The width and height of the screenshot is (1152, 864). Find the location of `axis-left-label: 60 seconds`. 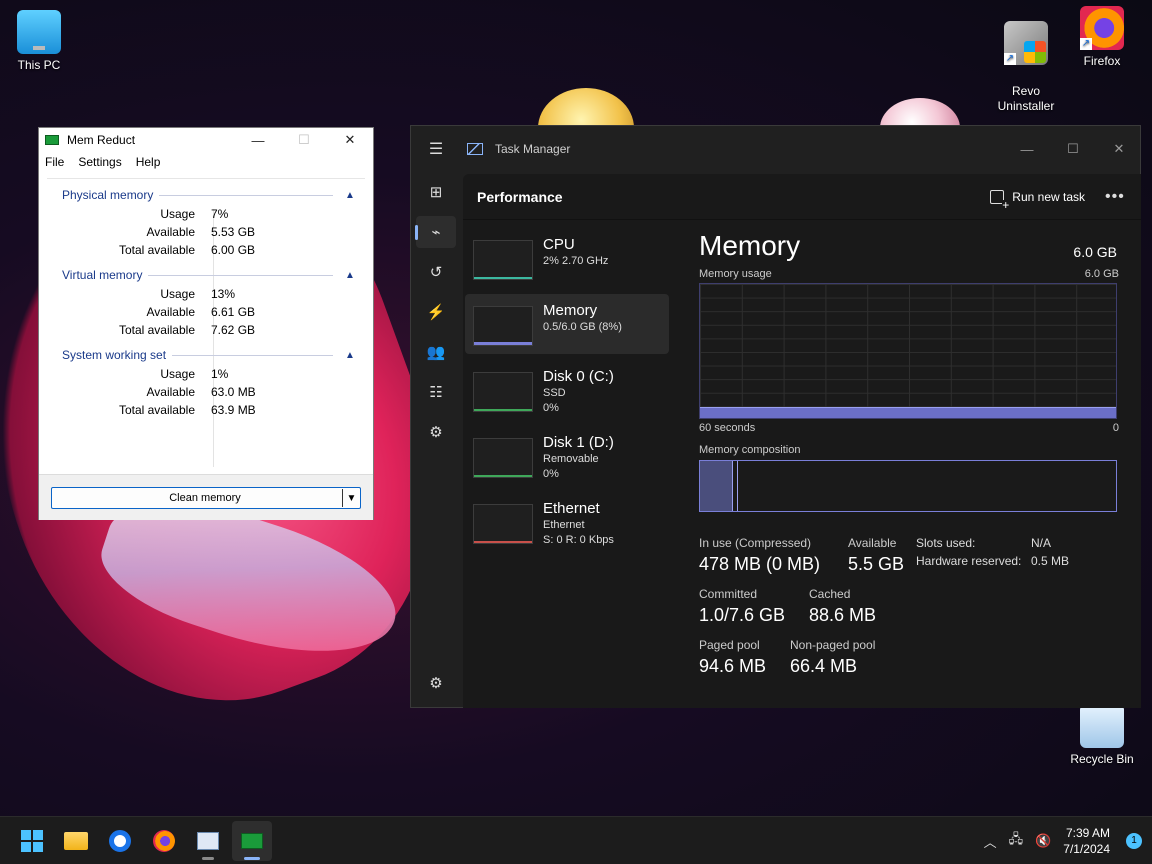

axis-left-label: 60 seconds is located at coordinates (727, 428).